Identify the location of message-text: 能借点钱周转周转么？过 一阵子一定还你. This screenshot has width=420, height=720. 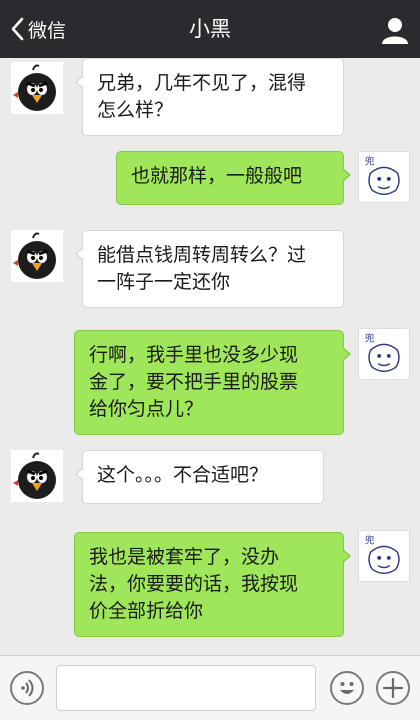
(202, 268).